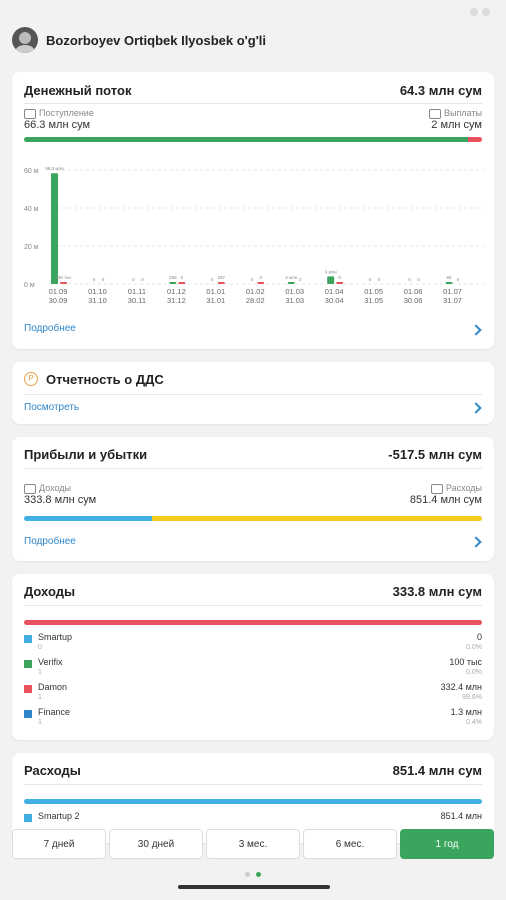 This screenshot has width=506, height=900. I want to click on period-button: 6 мес., so click(350, 844).